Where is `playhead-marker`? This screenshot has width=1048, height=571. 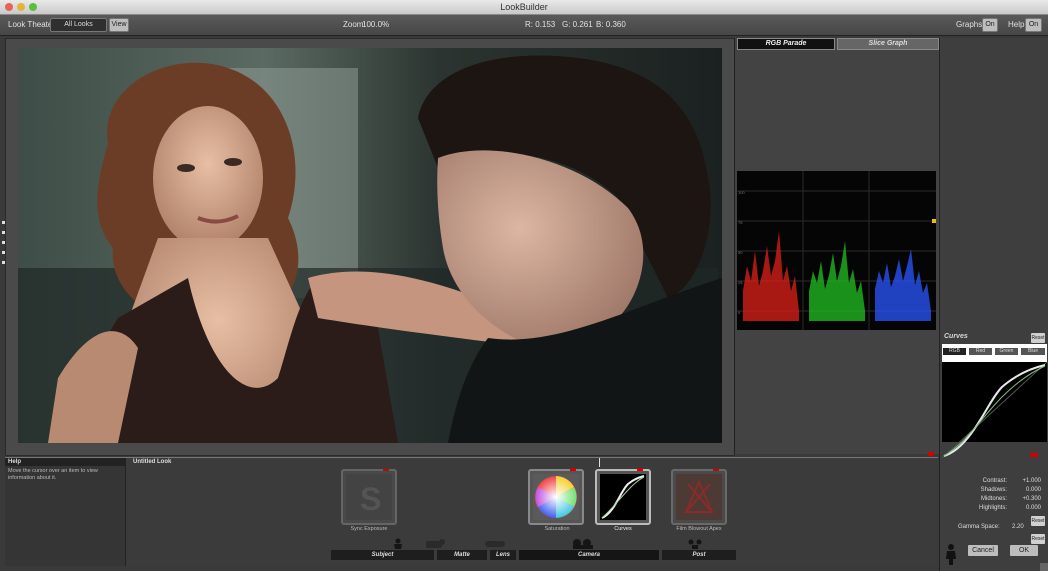 playhead-marker is located at coordinates (599, 462).